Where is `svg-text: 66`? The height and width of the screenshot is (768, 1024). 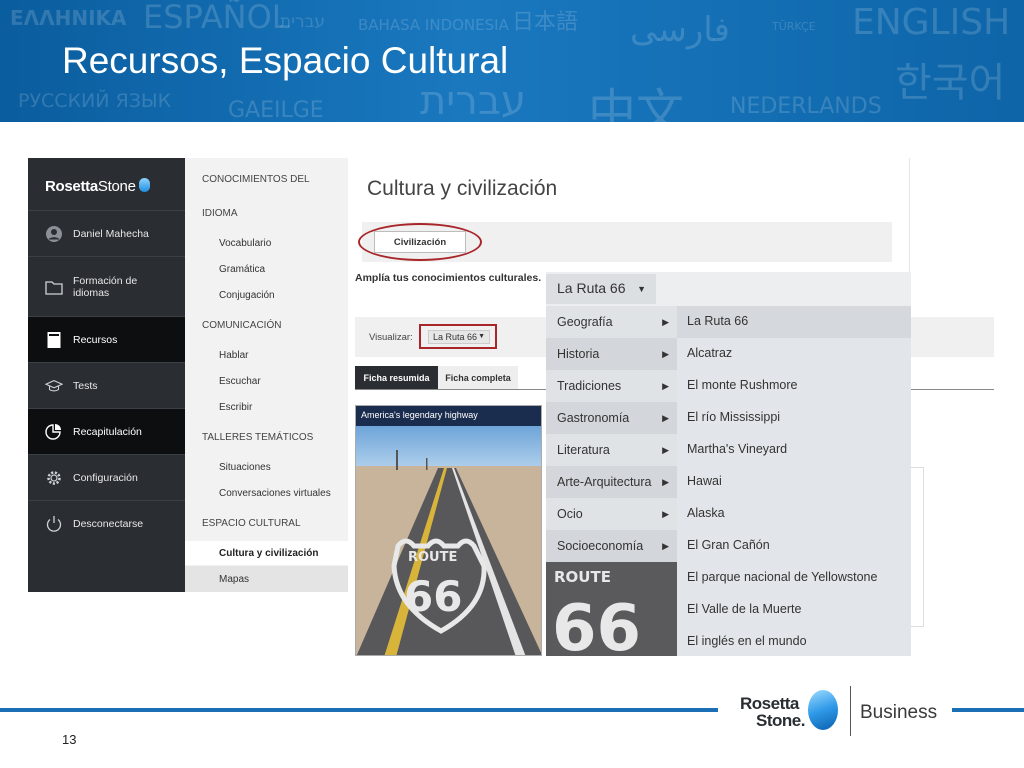 svg-text: 66 is located at coordinates (596, 624).